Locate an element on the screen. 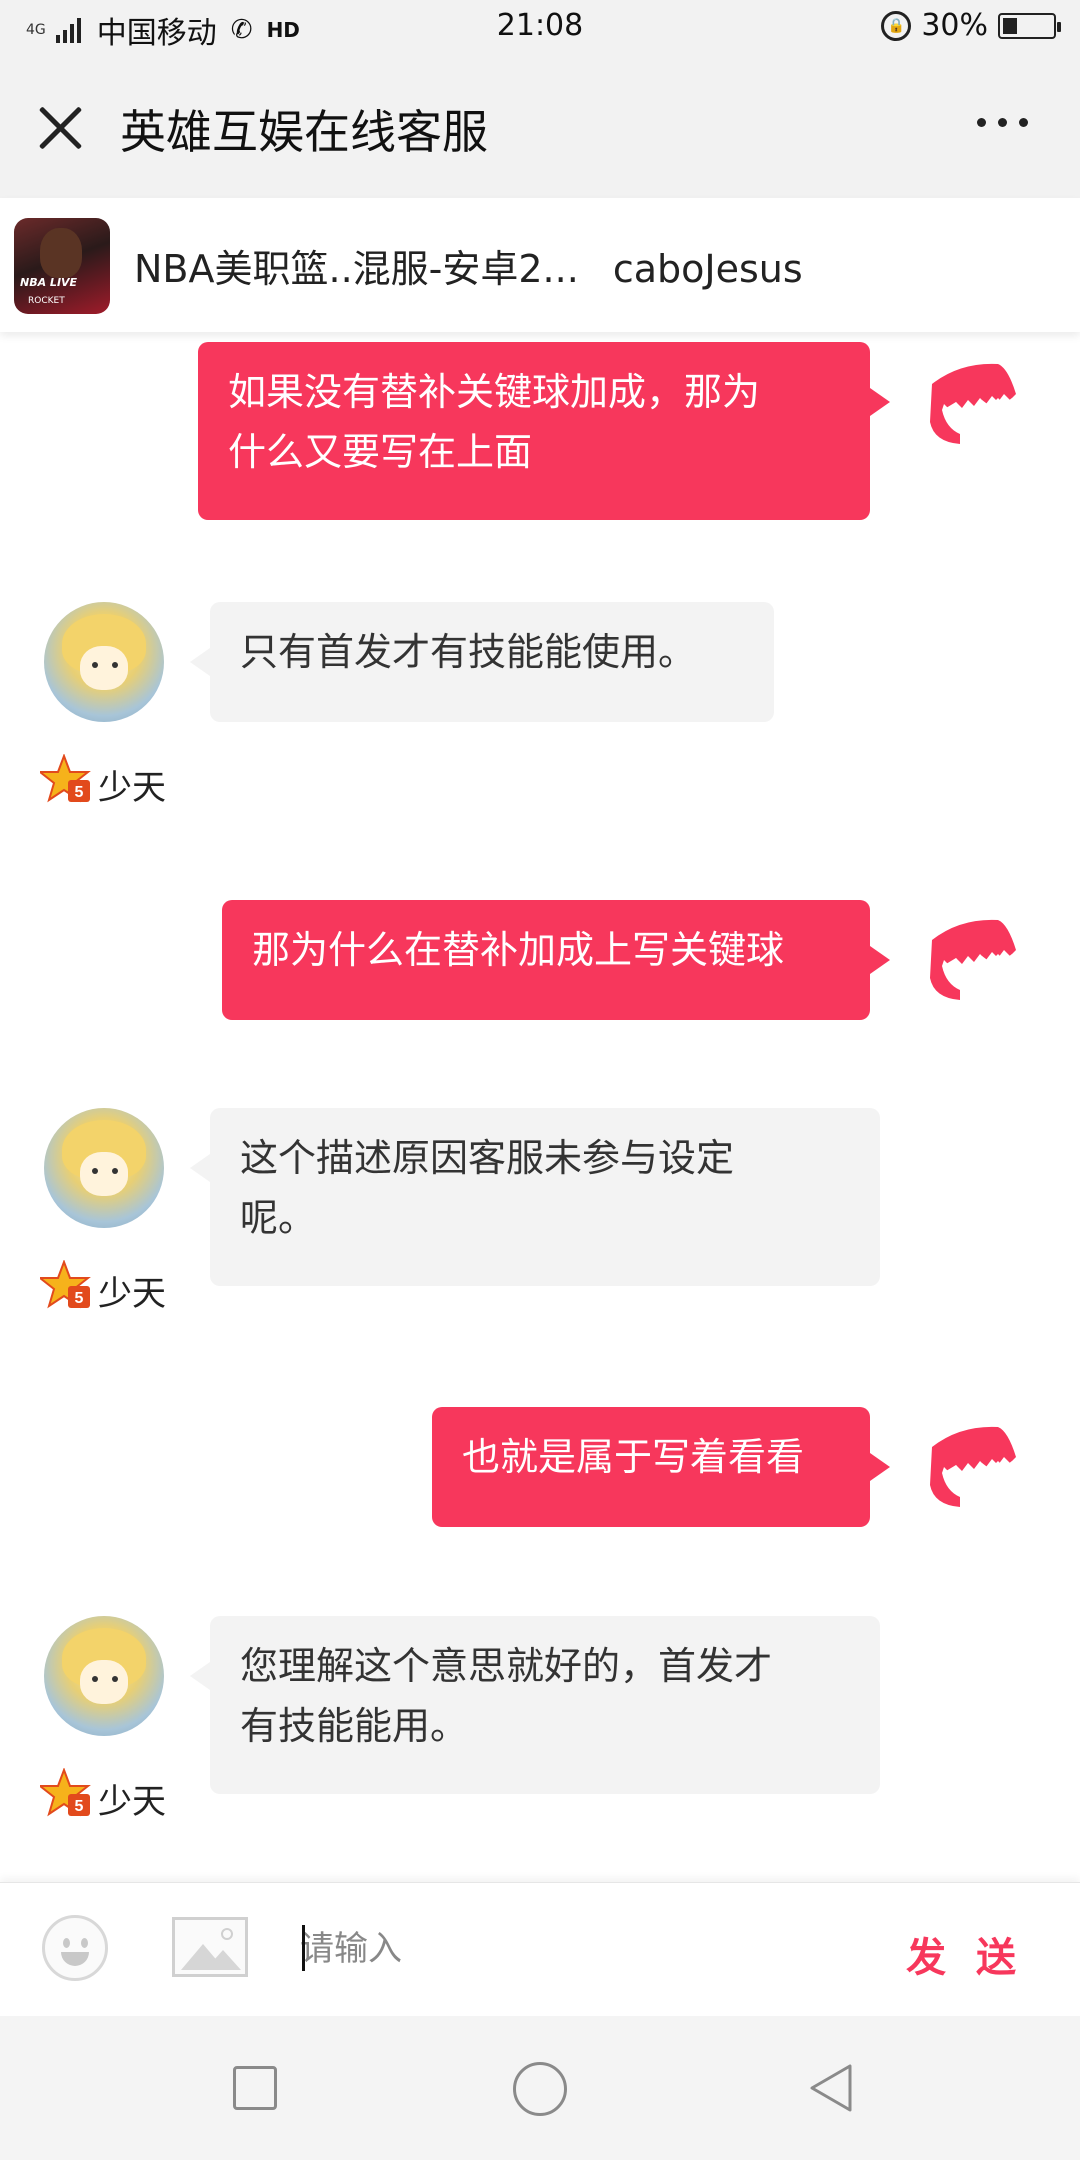 This screenshot has width=1080, height=2160. message-text: 有技能能用。 is located at coordinates (354, 1726).